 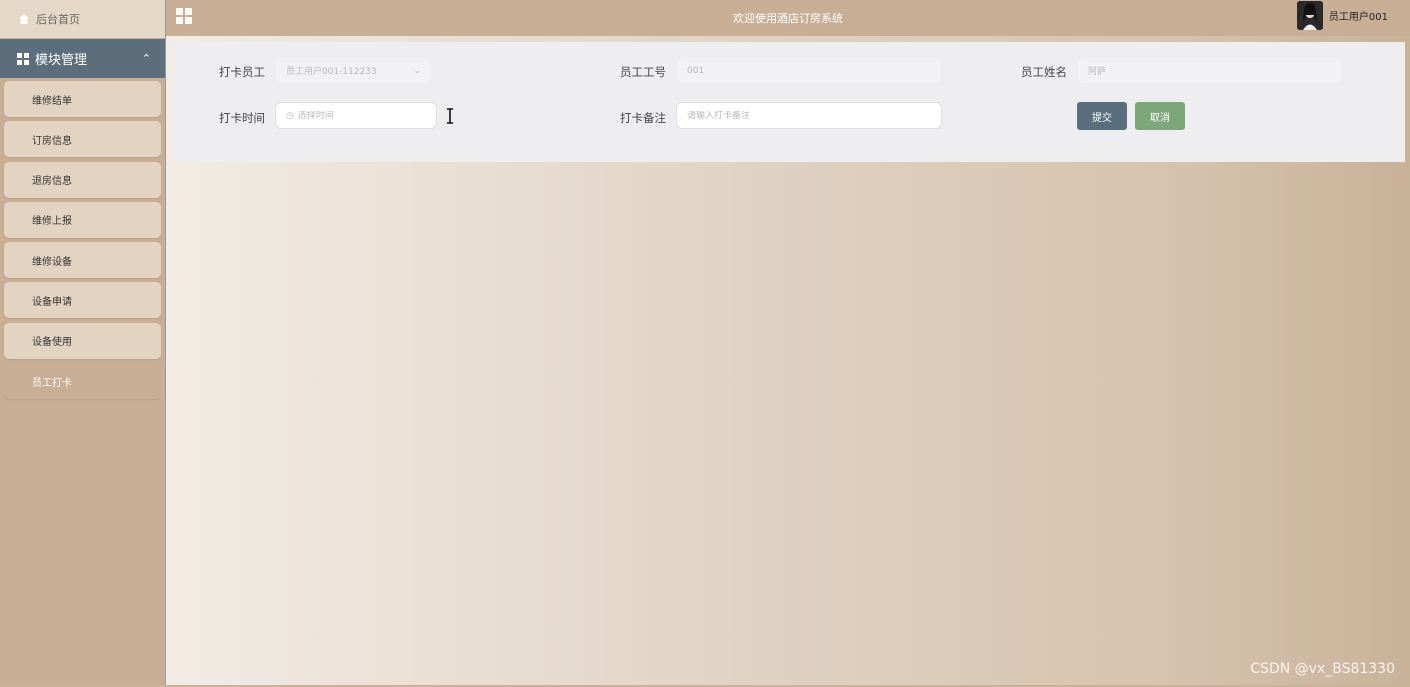 What do you see at coordinates (290, 115) in the screenshot?
I see `clock-icon: ◷` at bounding box center [290, 115].